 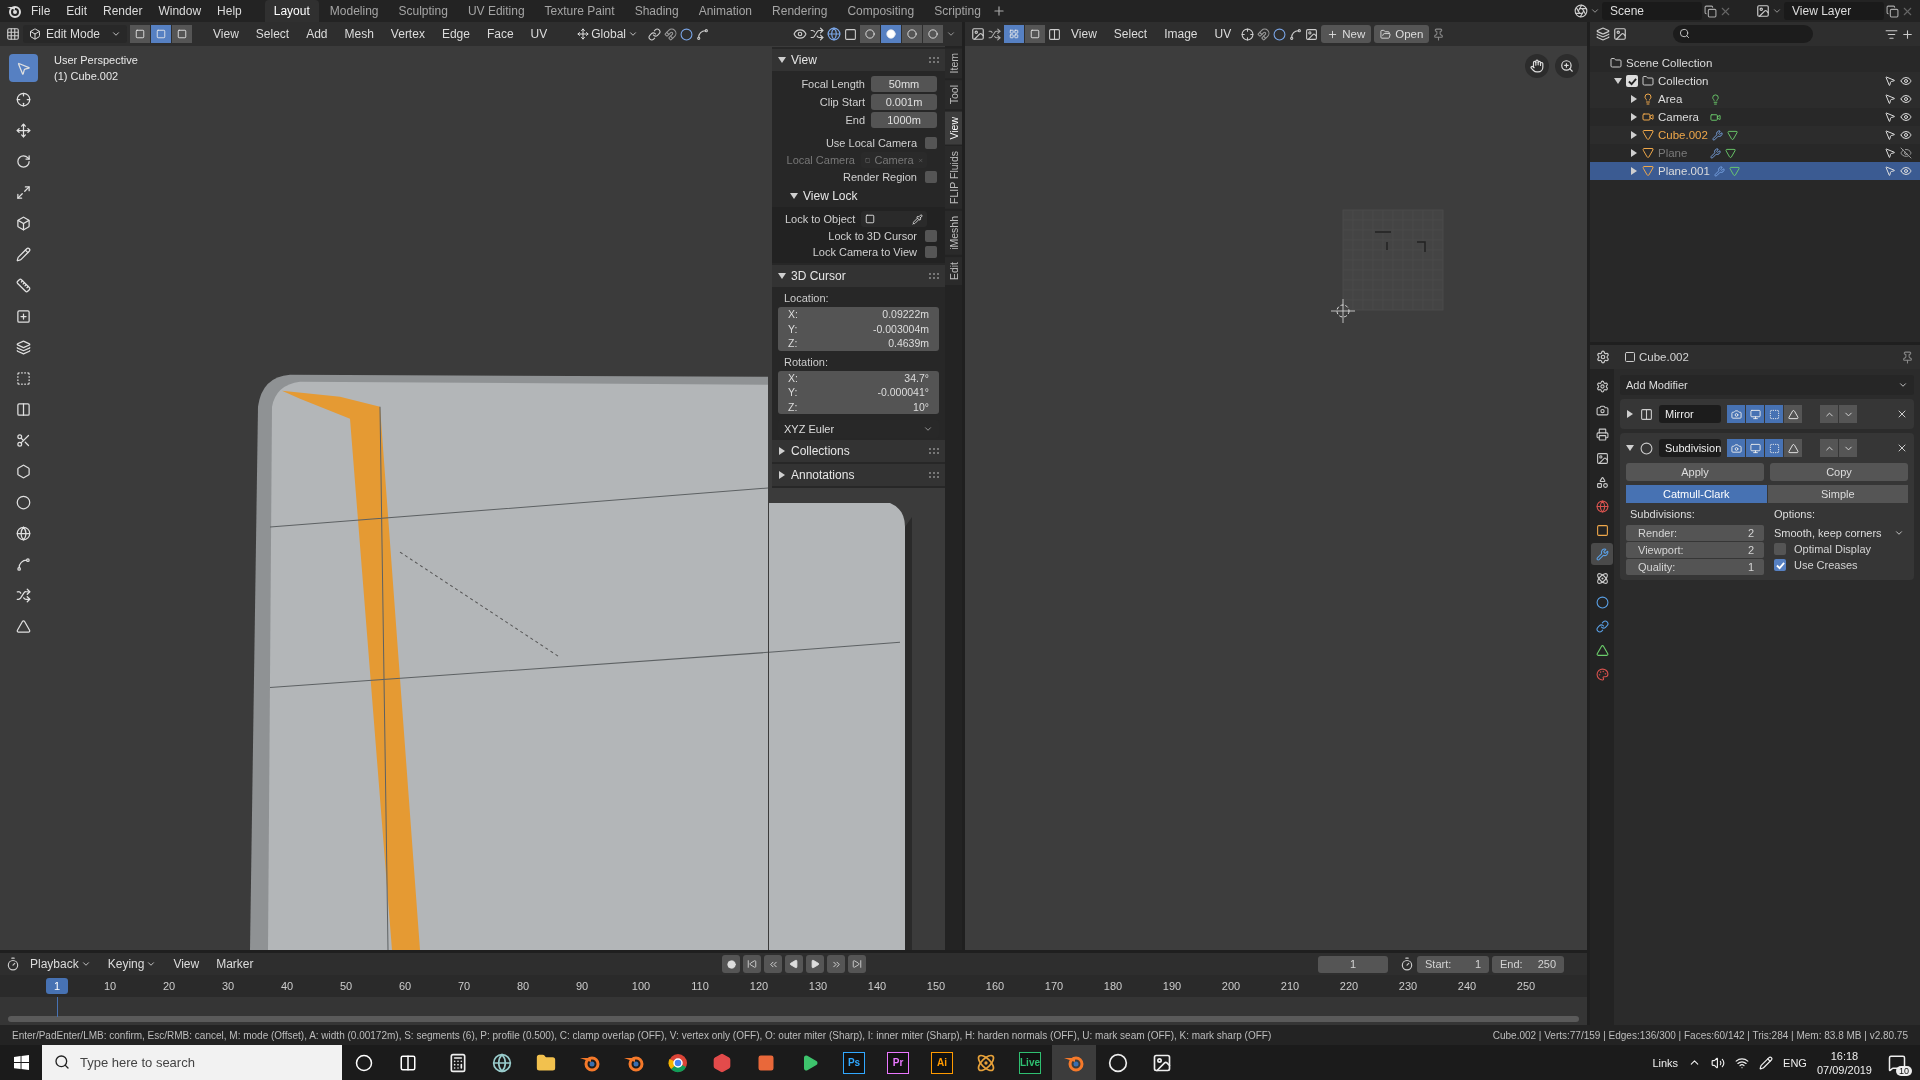 What do you see at coordinates (858, 392) in the screenshot?
I see `vector-field: X: 34.7° Y: -0.000041° Z: 10°` at bounding box center [858, 392].